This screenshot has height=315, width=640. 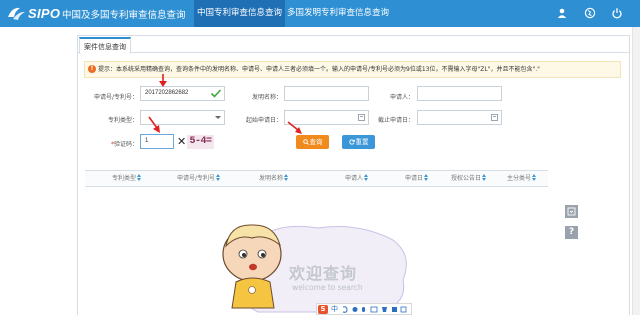 What do you see at coordinates (334, 309) in the screenshot?
I see `ime-mode-indicator: 中` at bounding box center [334, 309].